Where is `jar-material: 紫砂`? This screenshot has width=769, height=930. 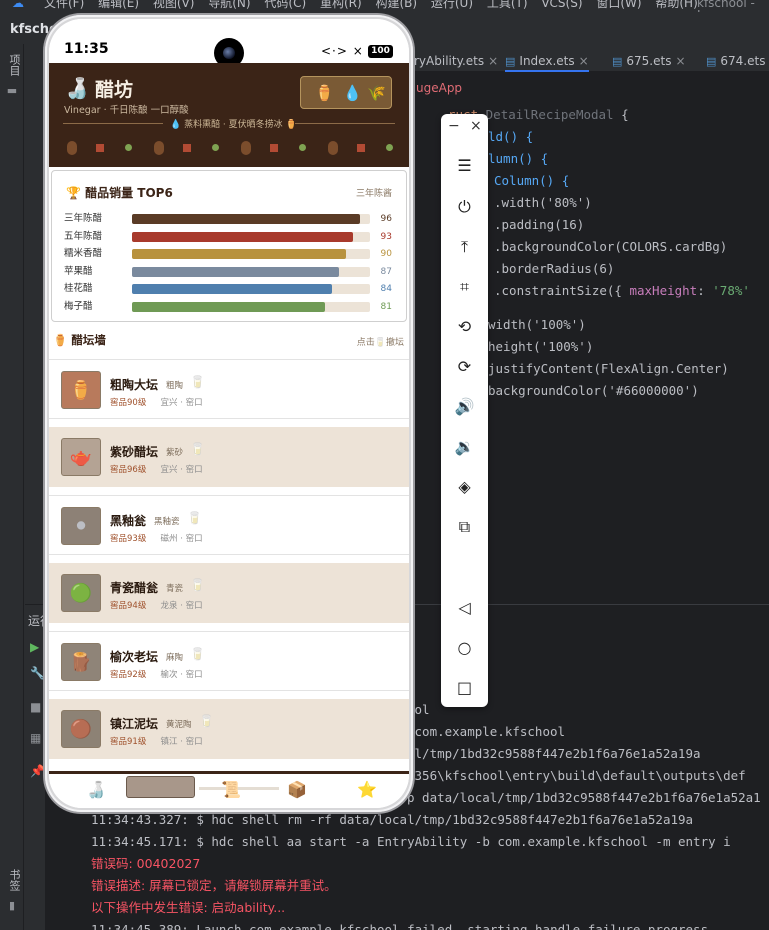 jar-material: 紫砂 is located at coordinates (175, 453).